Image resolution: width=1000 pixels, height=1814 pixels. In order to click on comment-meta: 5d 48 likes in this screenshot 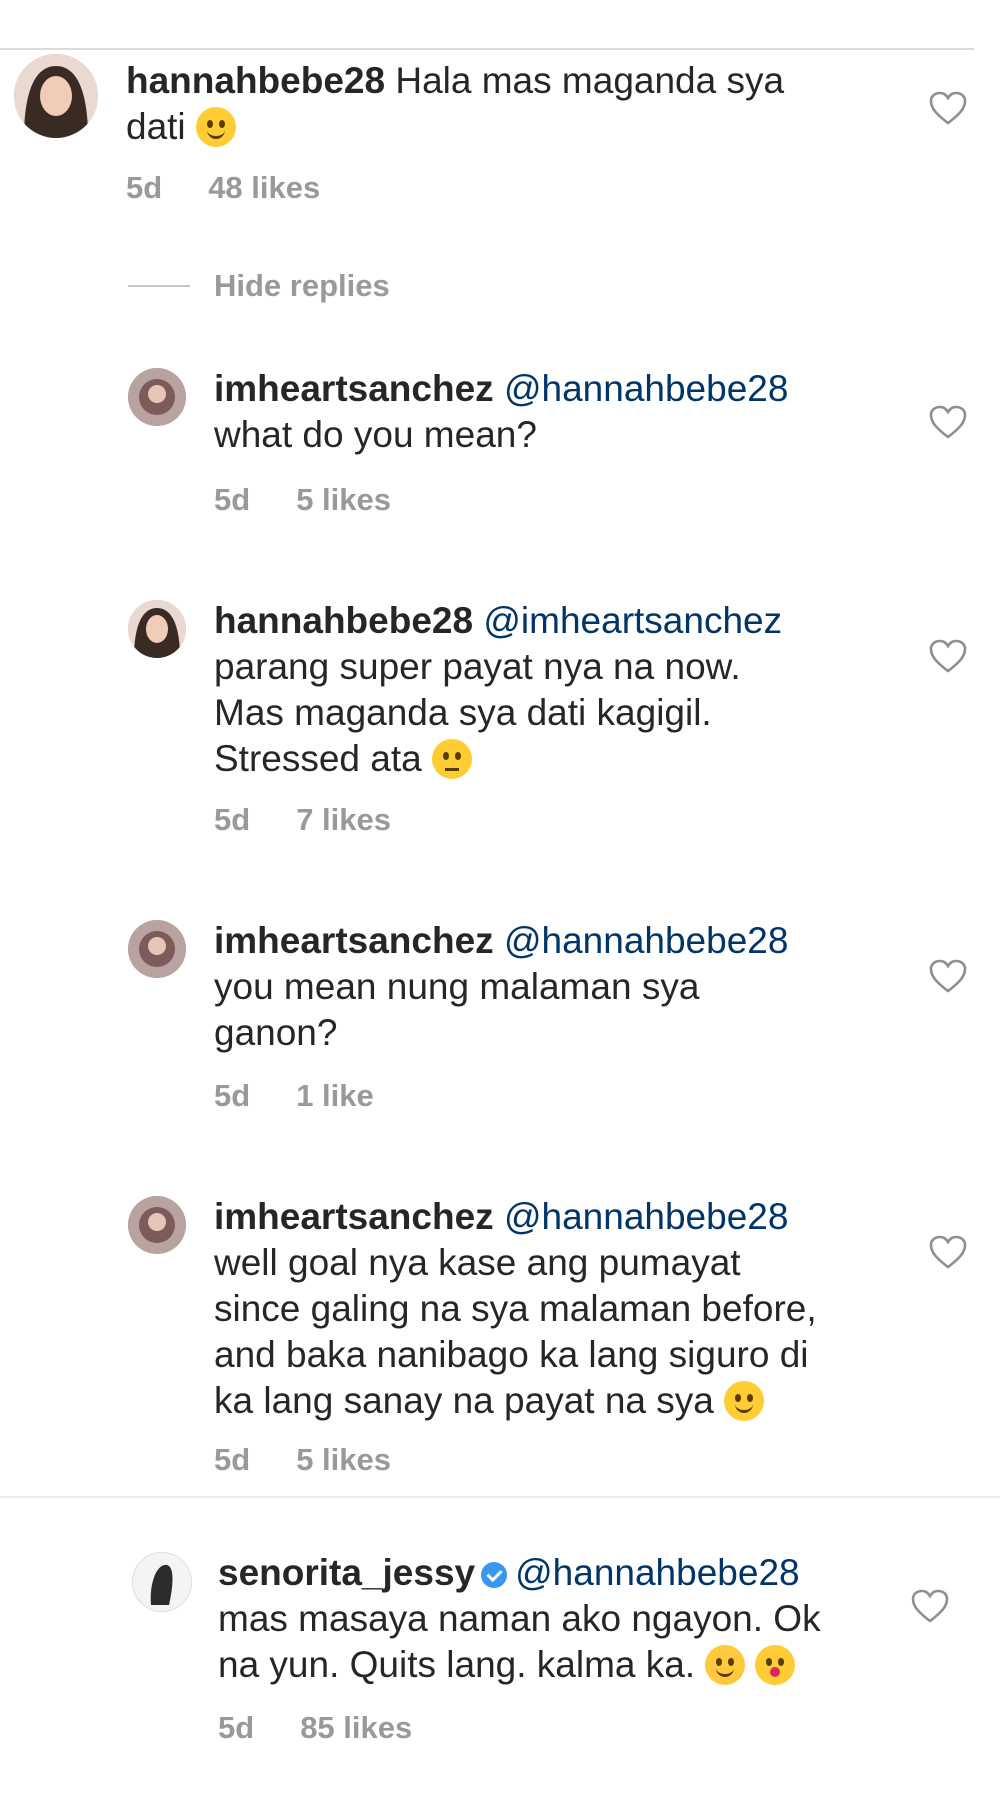, I will do `click(223, 188)`.